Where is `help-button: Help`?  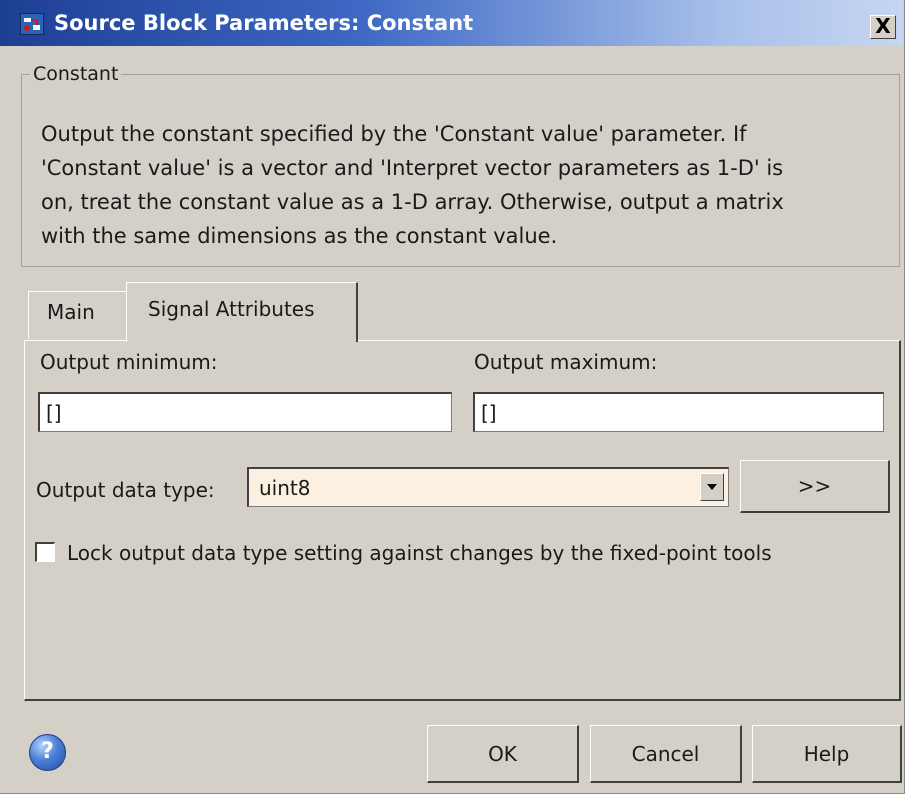
help-button: Help is located at coordinates (827, 754).